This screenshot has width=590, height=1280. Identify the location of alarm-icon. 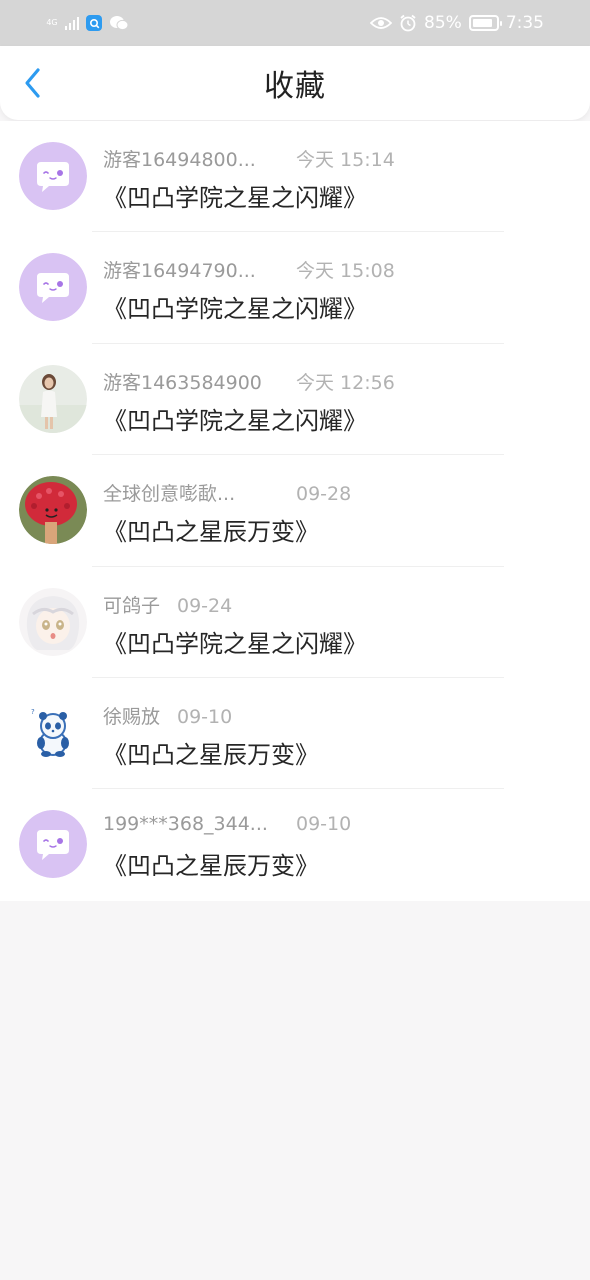
(408, 23).